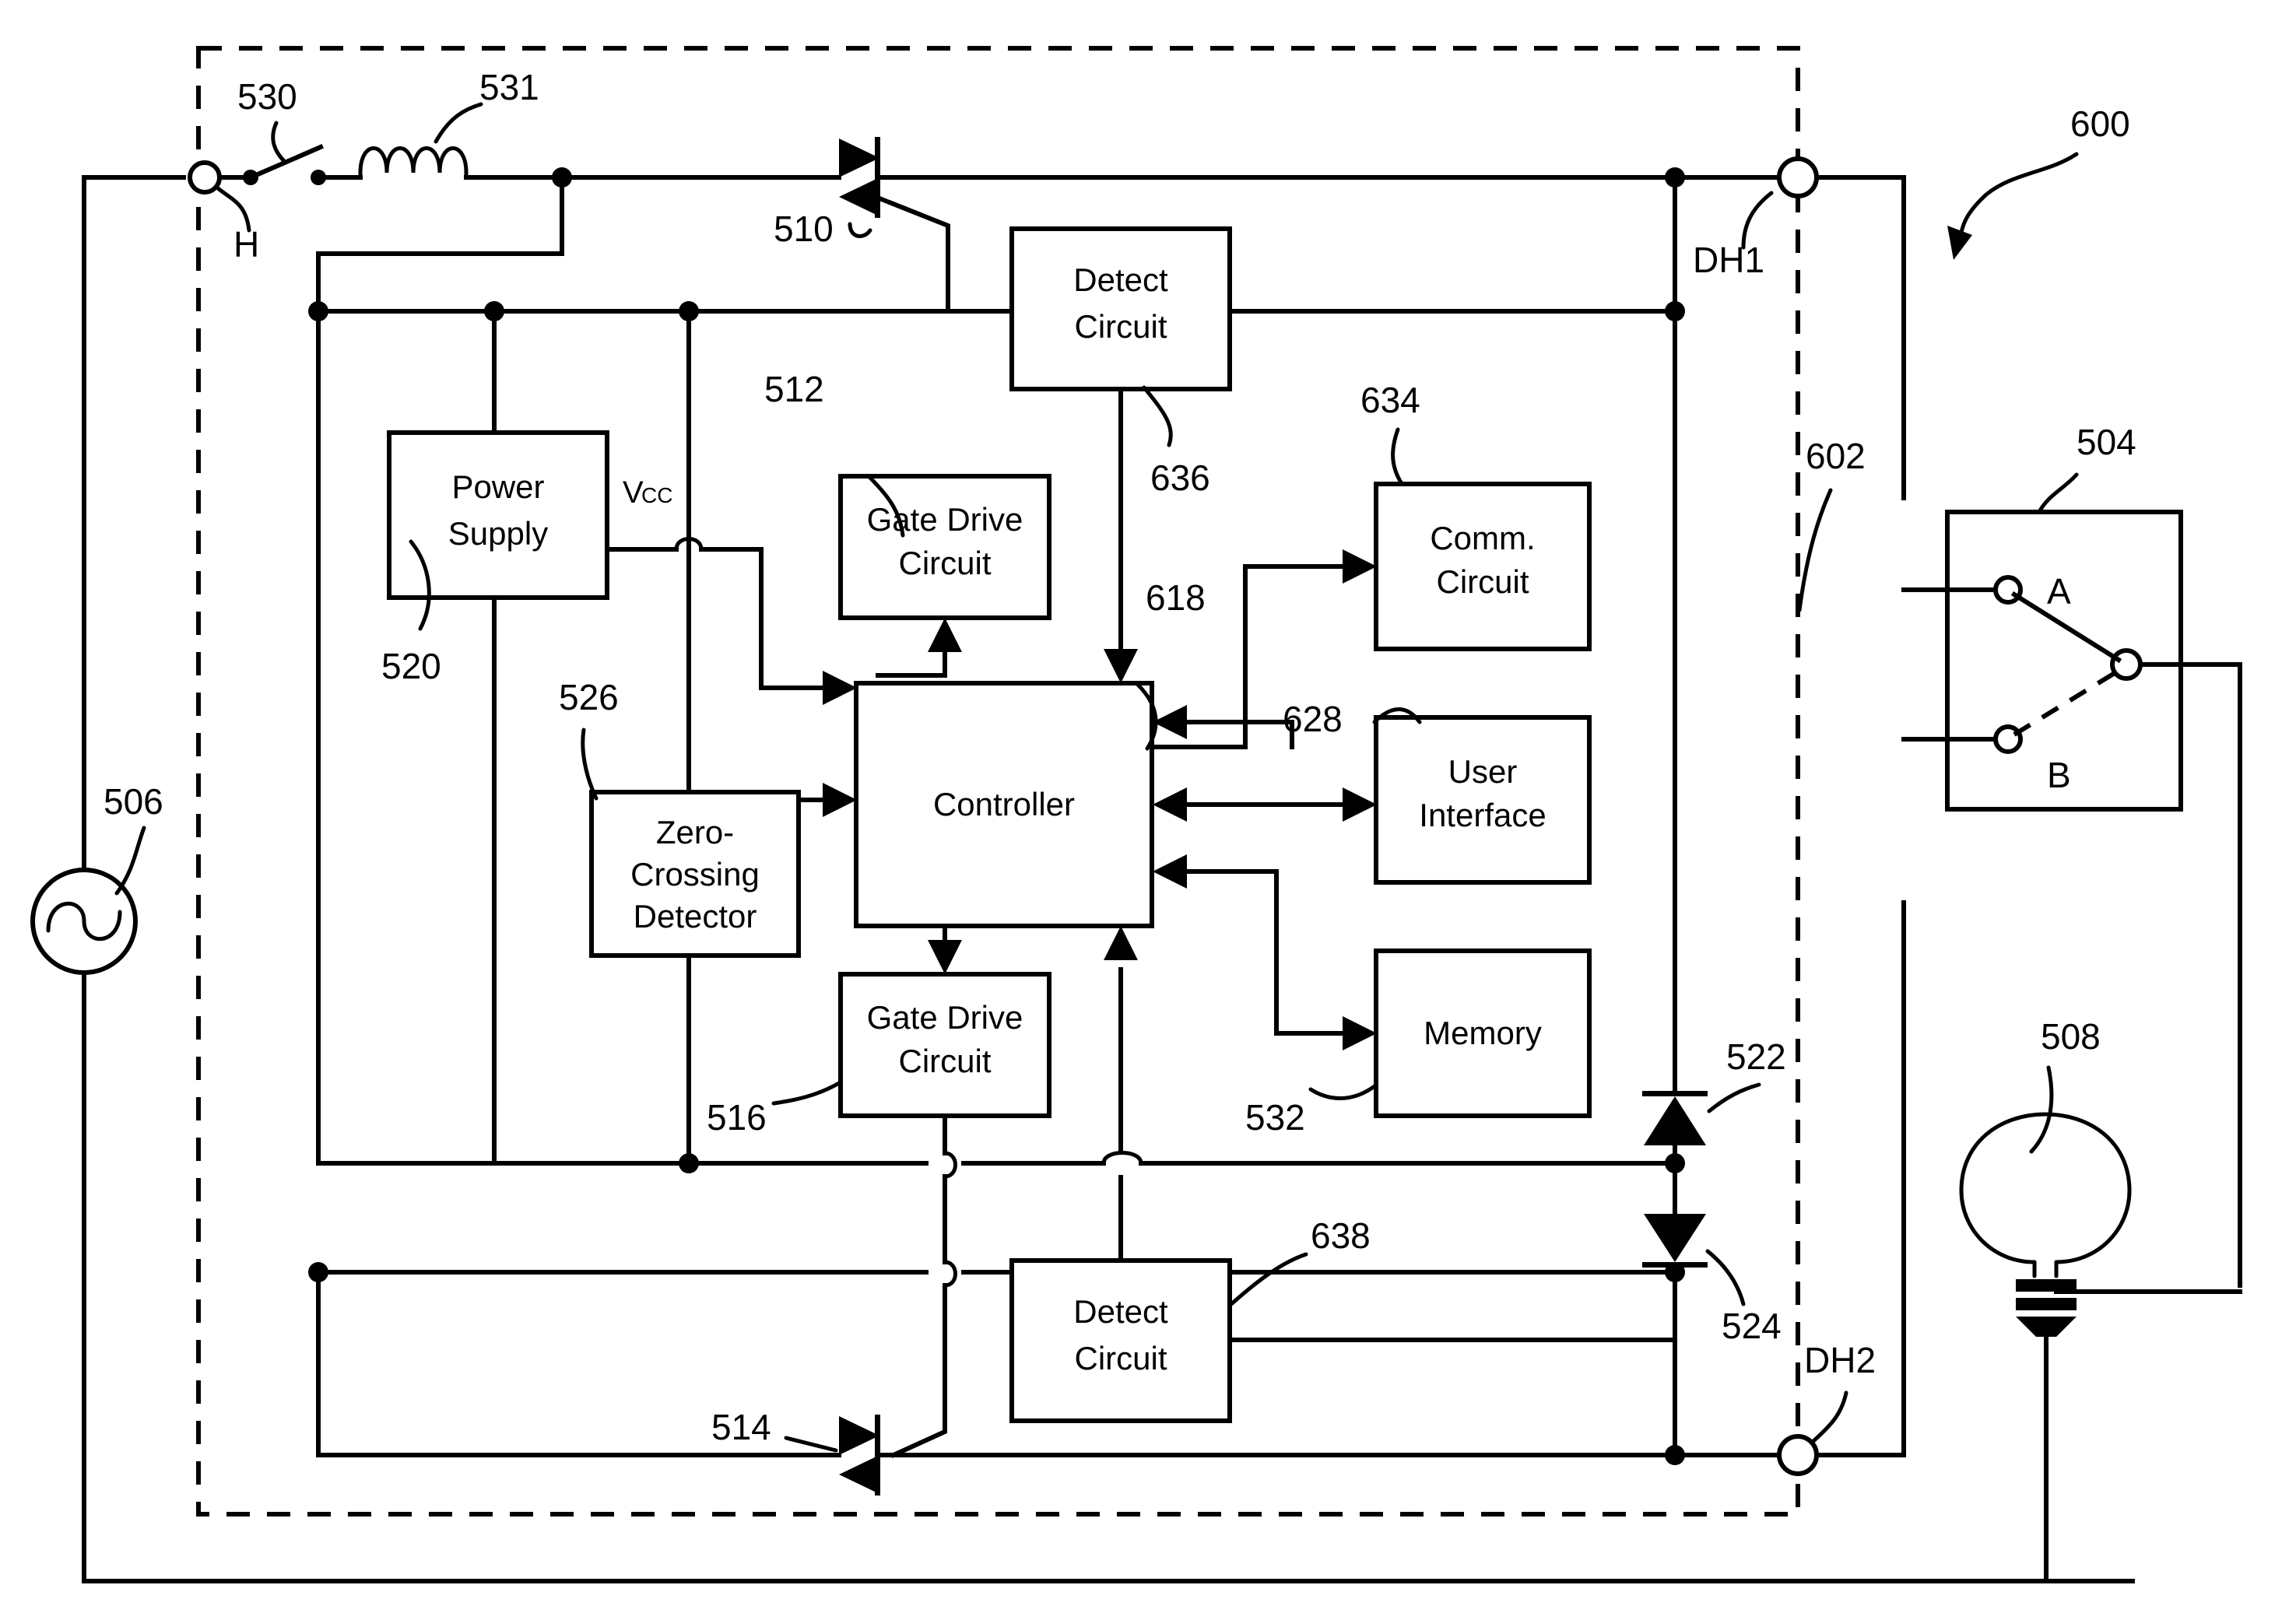 The image size is (2296, 1599). I want to click on ref-520: 520, so click(411, 666).